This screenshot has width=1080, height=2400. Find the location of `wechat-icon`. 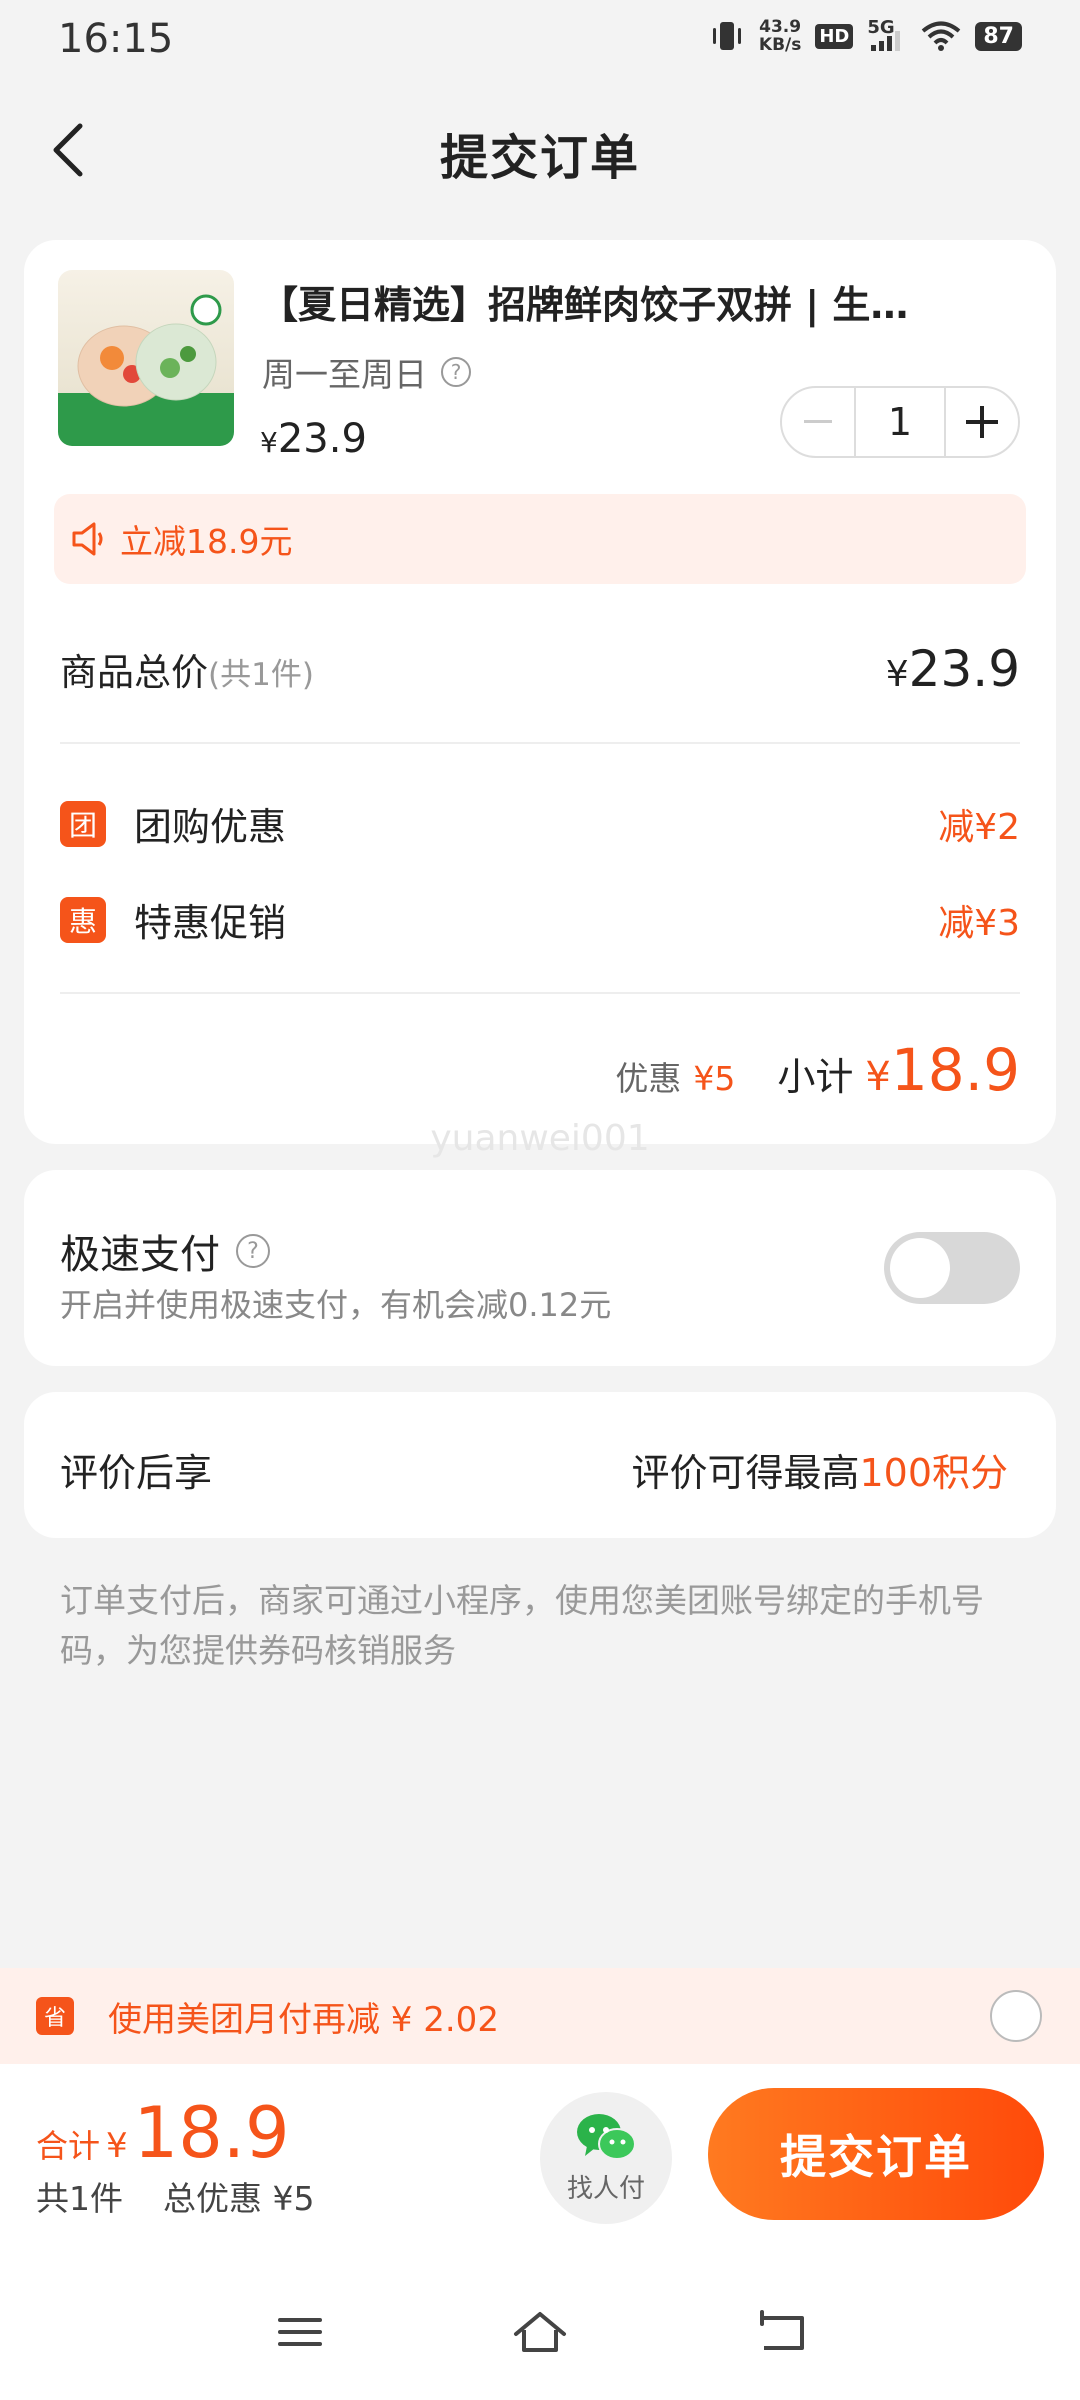

wechat-icon is located at coordinates (606, 2136).